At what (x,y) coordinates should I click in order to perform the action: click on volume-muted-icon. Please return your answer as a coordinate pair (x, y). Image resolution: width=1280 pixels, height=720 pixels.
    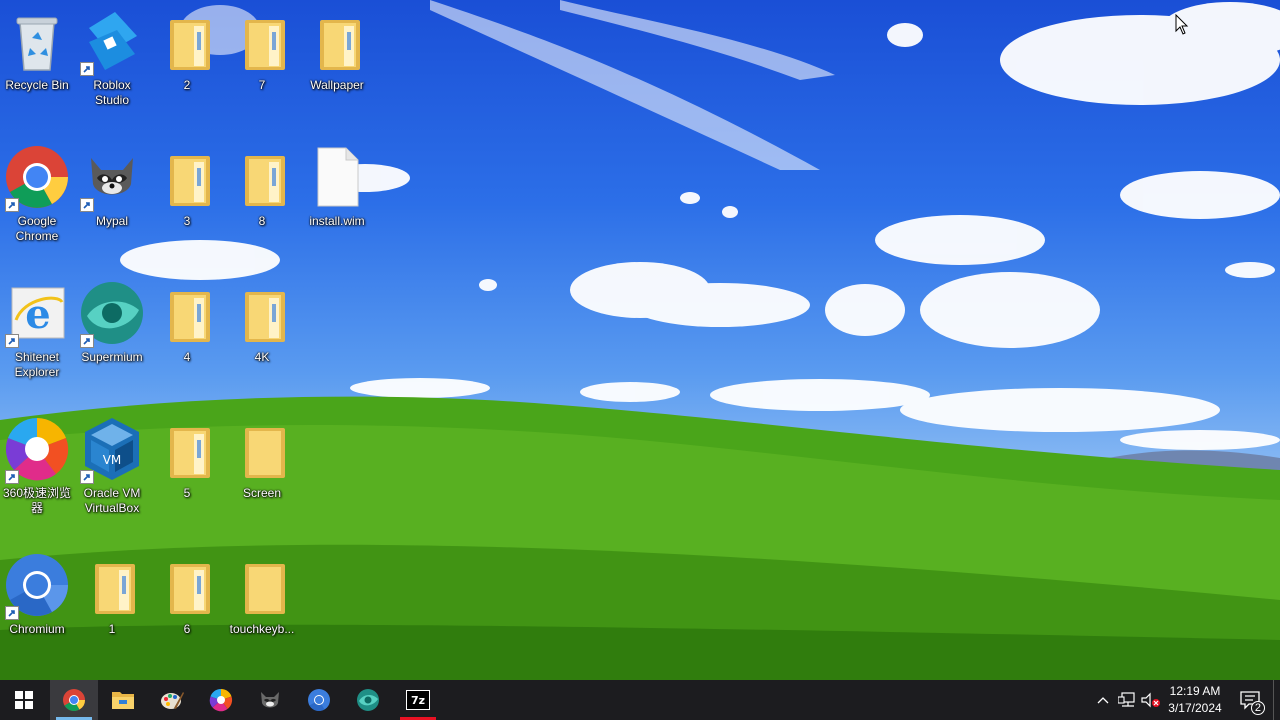
    Looking at the image, I should click on (1150, 700).